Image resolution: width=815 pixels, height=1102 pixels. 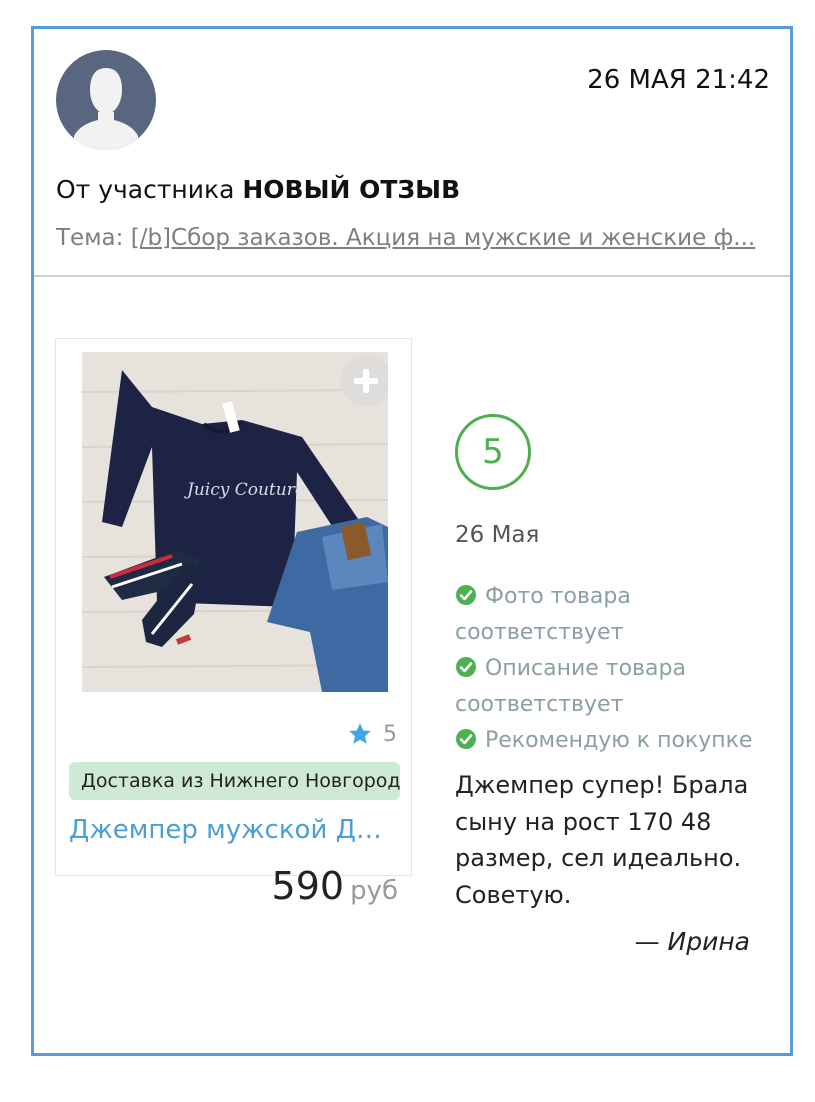 What do you see at coordinates (351, 189) in the screenshot?
I see `author-name: НОВЫЙ ОТЗЫВ` at bounding box center [351, 189].